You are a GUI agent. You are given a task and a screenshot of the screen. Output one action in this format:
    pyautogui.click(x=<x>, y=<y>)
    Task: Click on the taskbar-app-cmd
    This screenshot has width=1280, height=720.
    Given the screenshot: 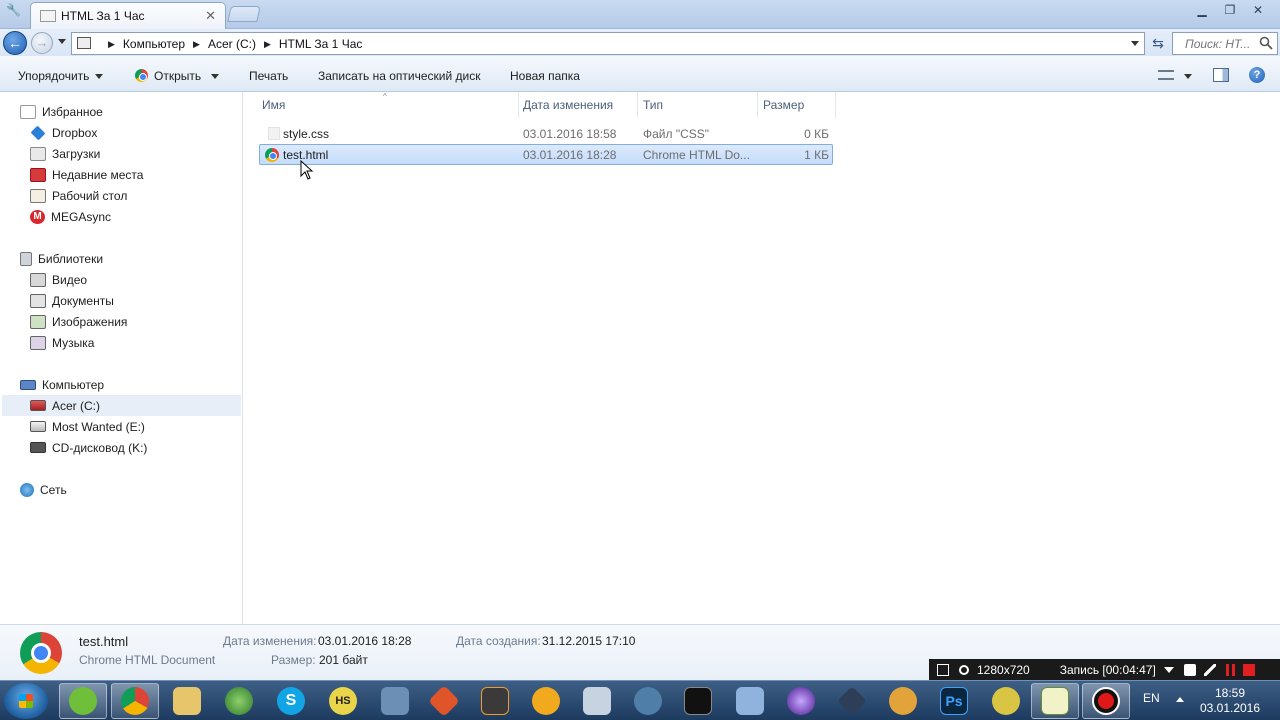 What is the action you would take?
    pyautogui.click(x=698, y=701)
    